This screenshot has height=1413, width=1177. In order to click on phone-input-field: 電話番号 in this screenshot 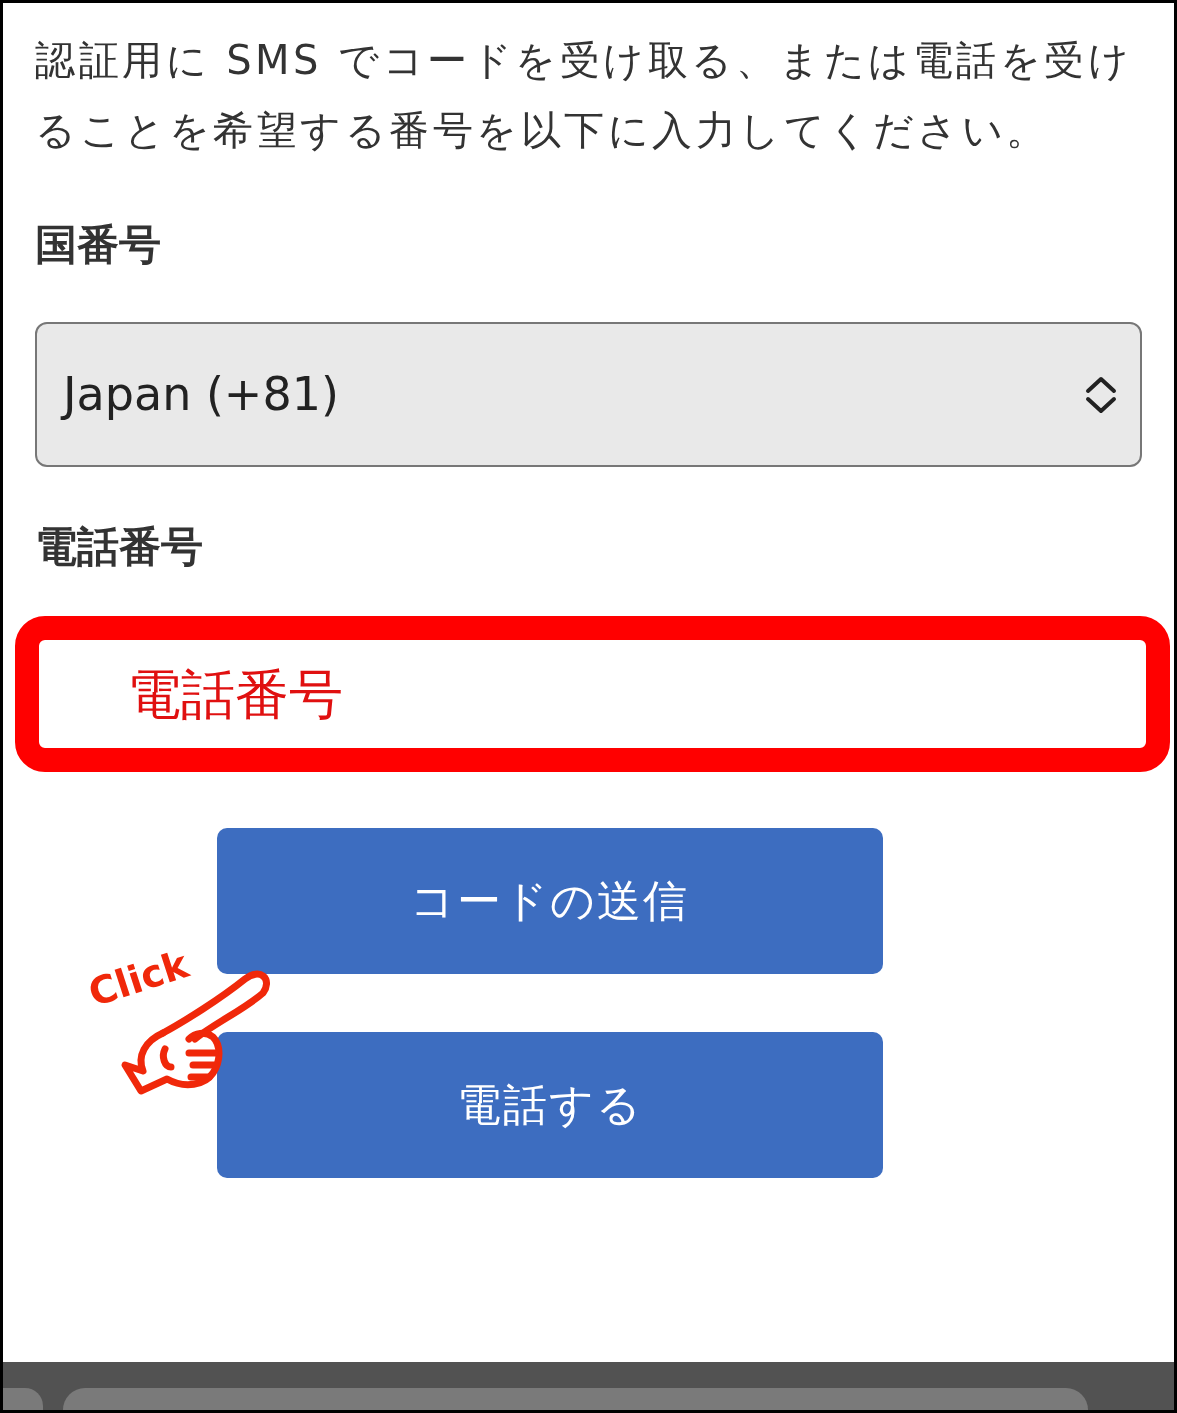, I will do `click(592, 694)`.